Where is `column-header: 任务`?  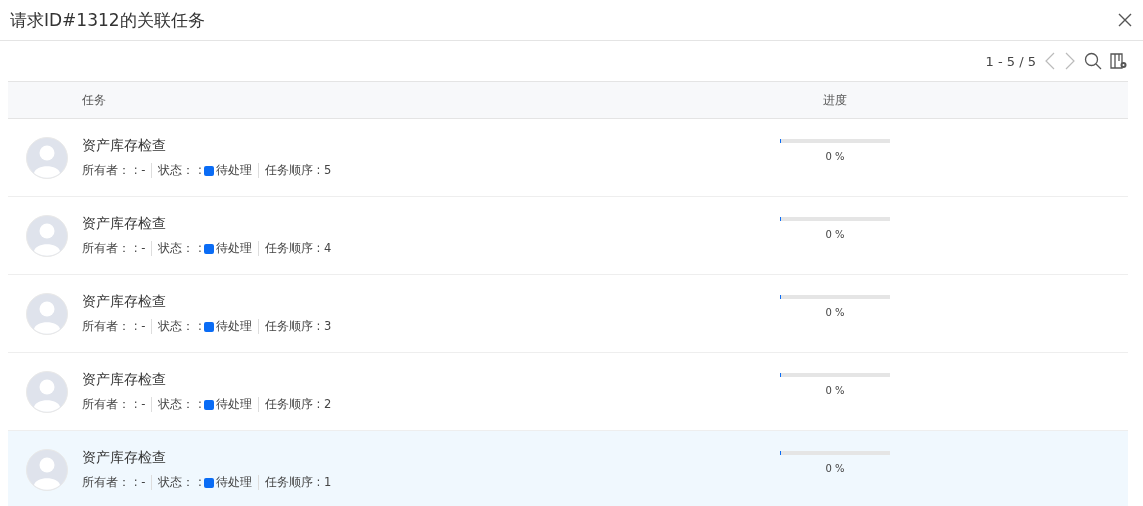 column-header: 任务 is located at coordinates (94, 100).